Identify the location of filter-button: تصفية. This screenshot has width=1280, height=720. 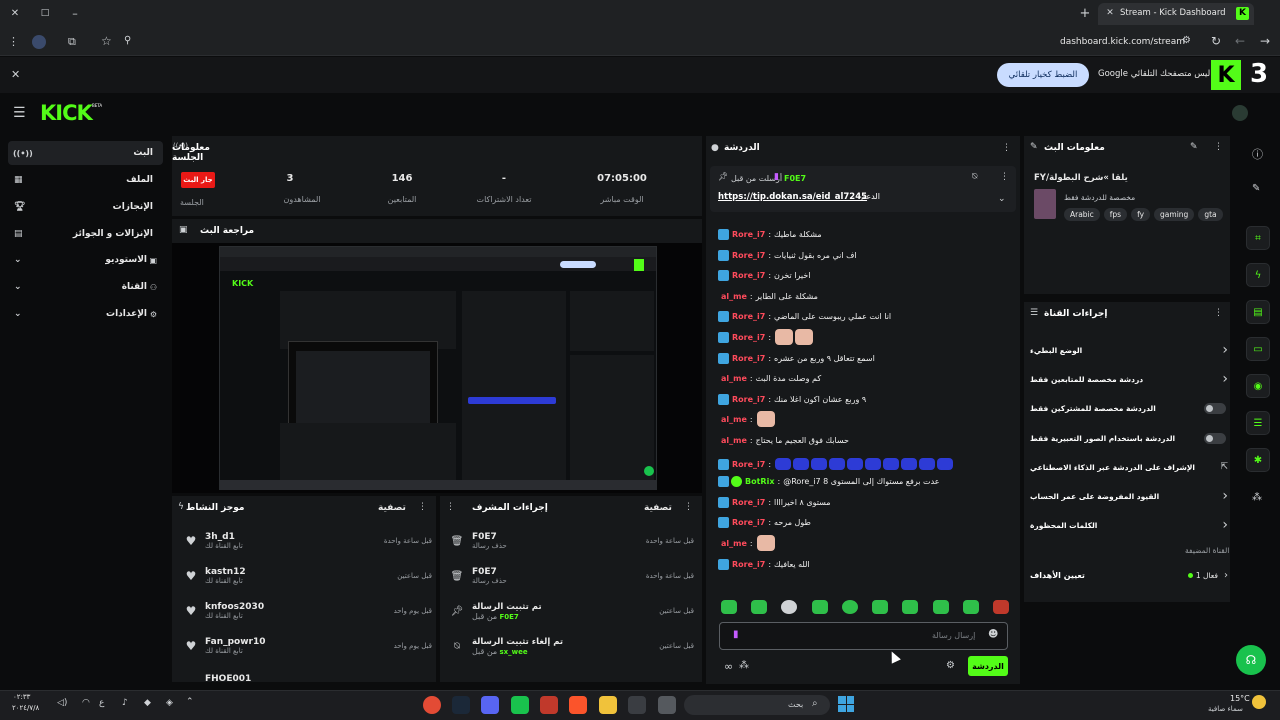
(658, 508).